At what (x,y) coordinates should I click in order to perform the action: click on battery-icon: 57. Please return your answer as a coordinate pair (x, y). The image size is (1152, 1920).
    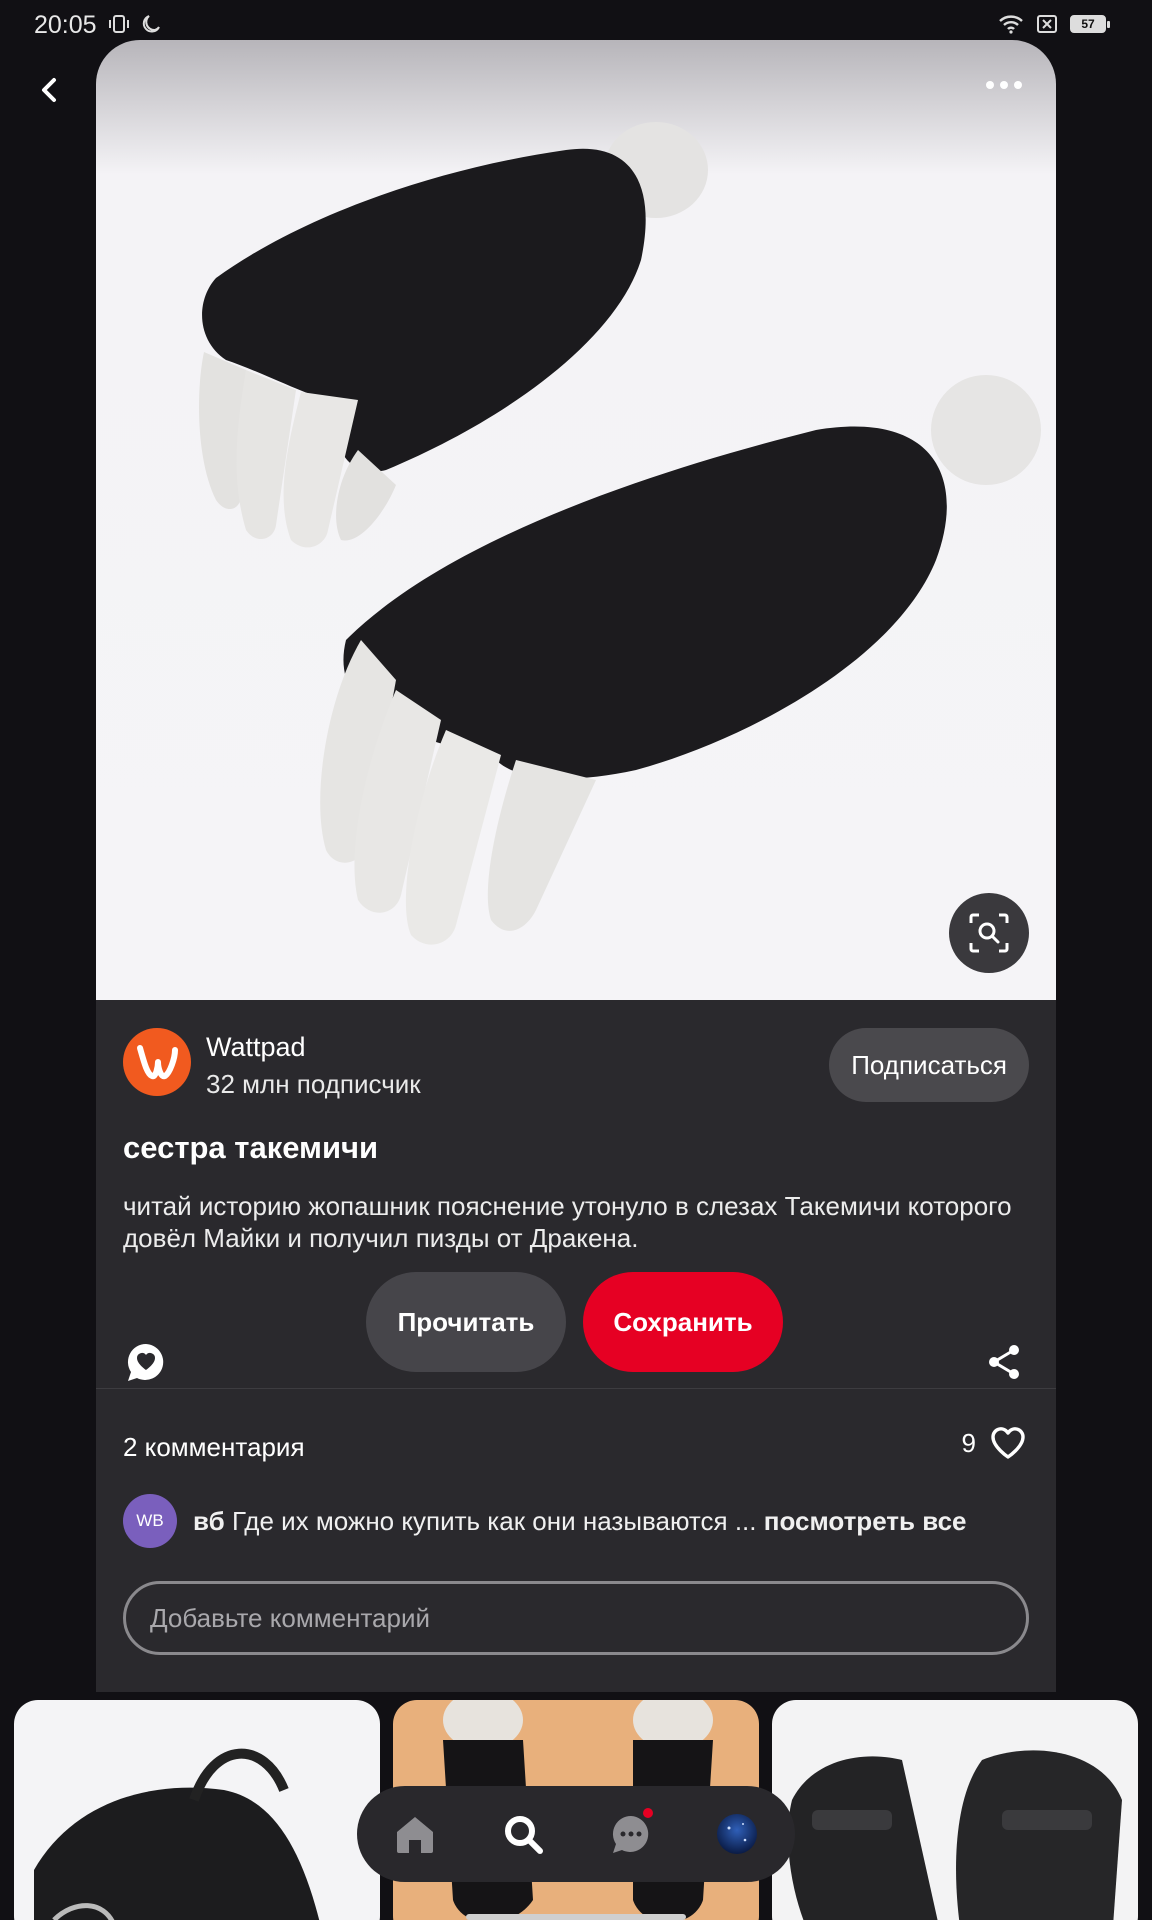
    Looking at the image, I should click on (1090, 24).